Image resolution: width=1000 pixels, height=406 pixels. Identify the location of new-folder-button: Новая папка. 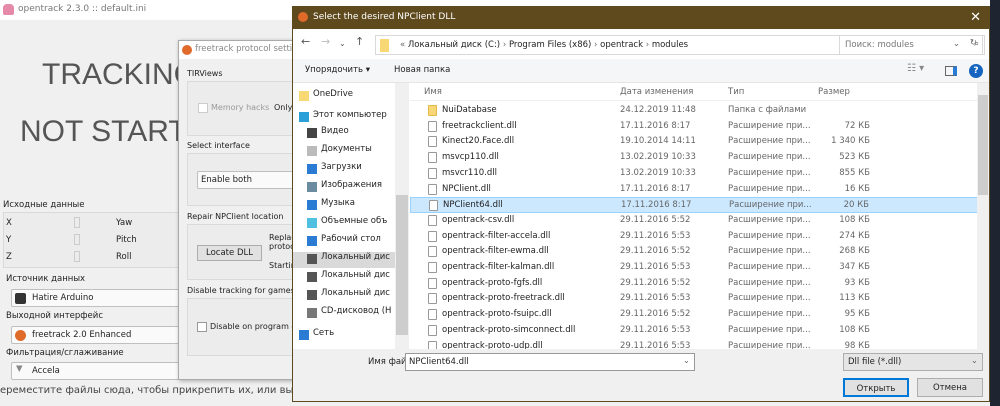
(422, 70).